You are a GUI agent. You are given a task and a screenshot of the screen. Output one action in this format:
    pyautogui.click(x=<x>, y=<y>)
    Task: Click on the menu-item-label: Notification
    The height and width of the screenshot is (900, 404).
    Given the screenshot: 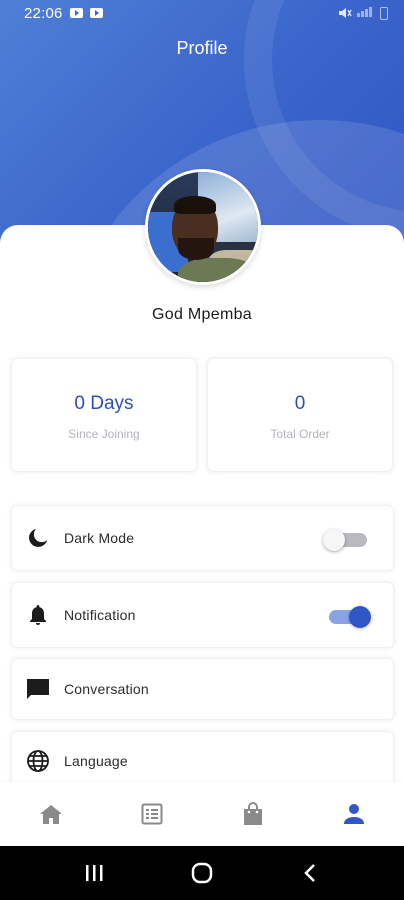 What is the action you would take?
    pyautogui.click(x=100, y=615)
    